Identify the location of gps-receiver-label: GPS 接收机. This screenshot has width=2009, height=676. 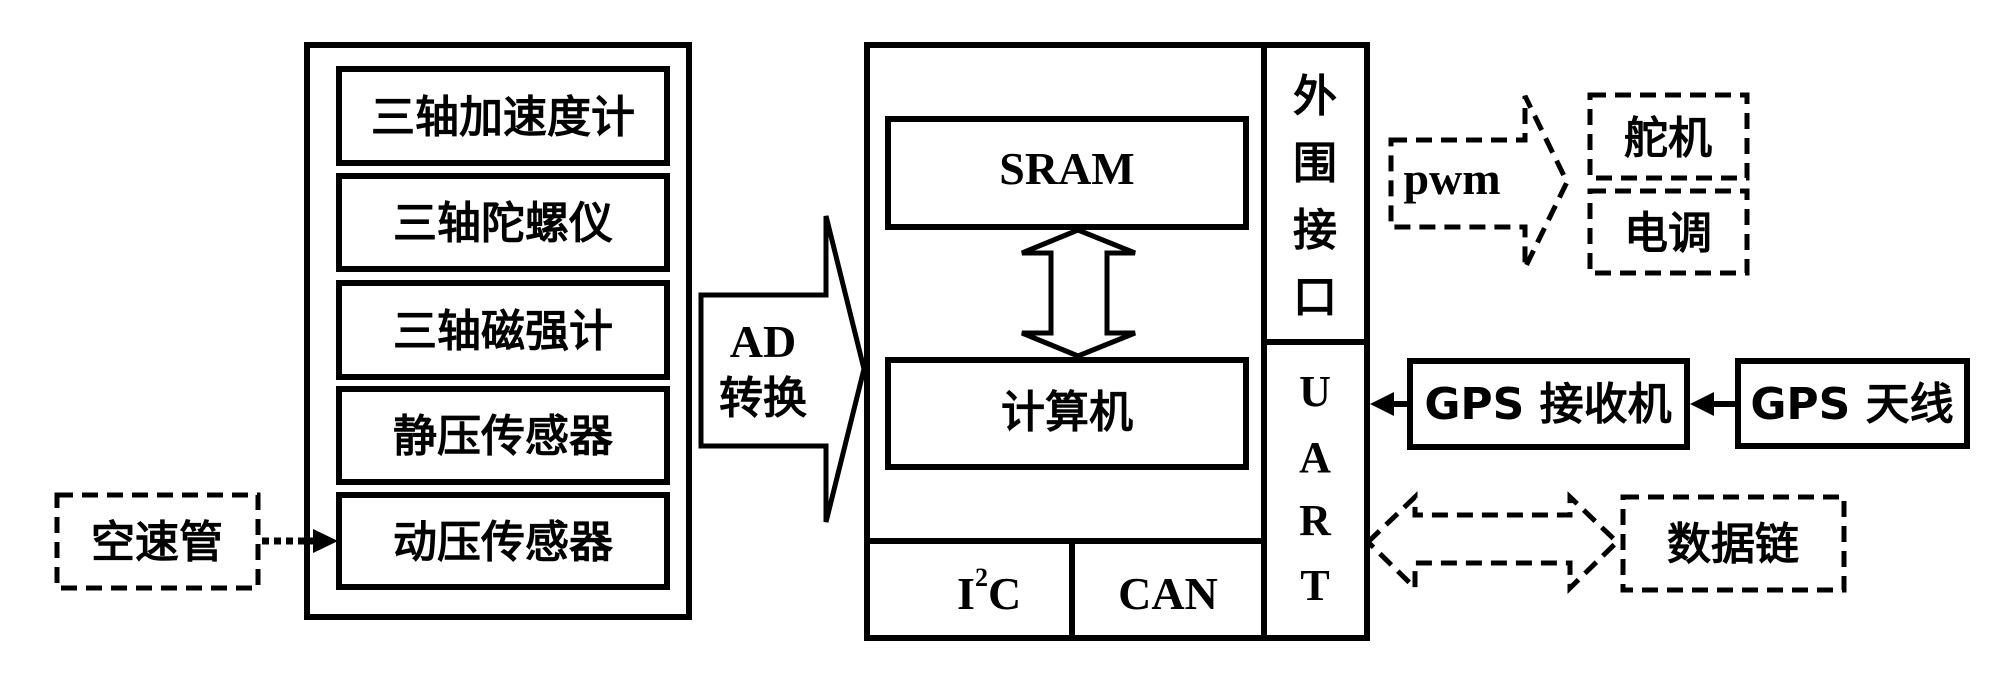
(1547, 404).